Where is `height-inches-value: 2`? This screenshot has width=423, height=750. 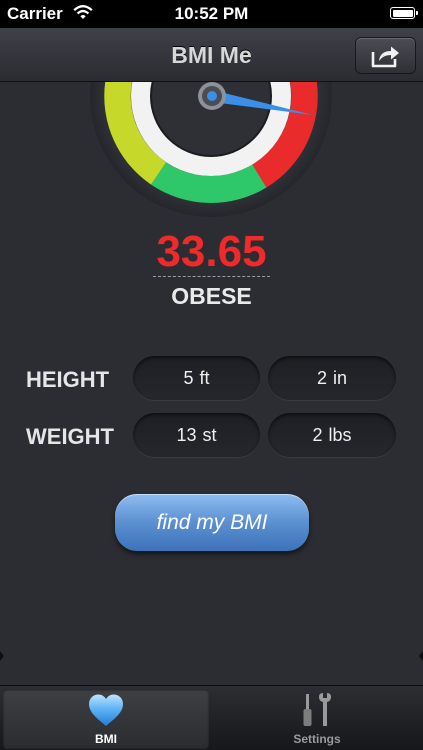
height-inches-value: 2 is located at coordinates (321, 378).